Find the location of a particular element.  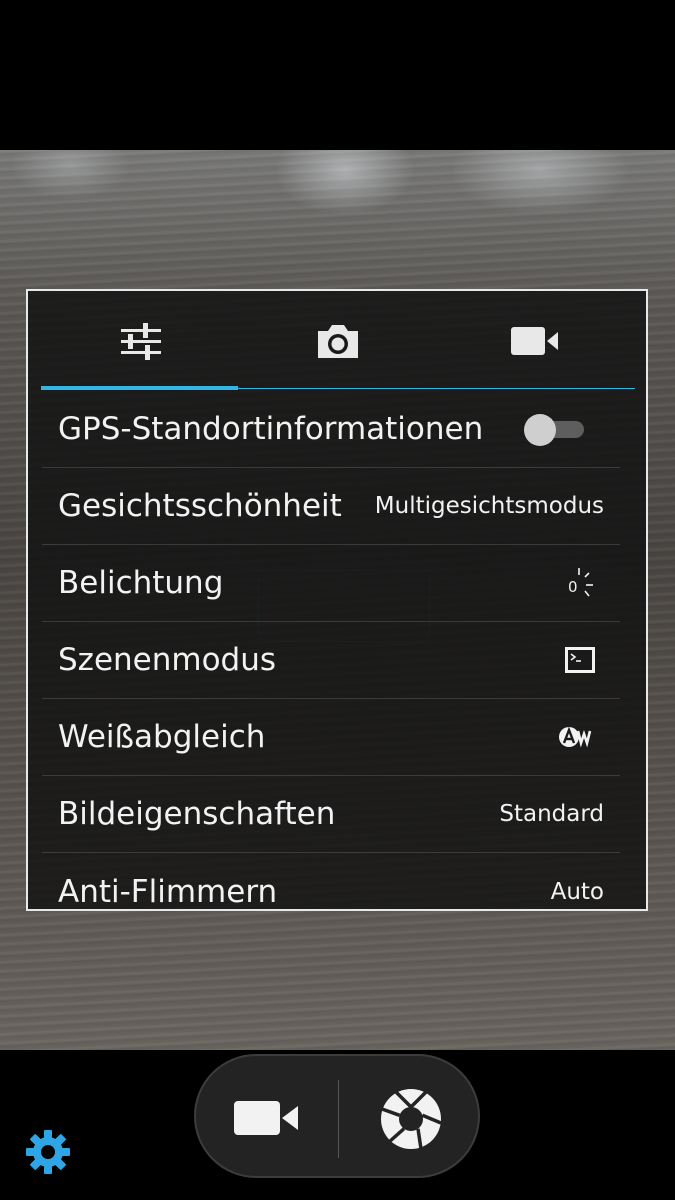

tab-general-settings is located at coordinates (140, 341).